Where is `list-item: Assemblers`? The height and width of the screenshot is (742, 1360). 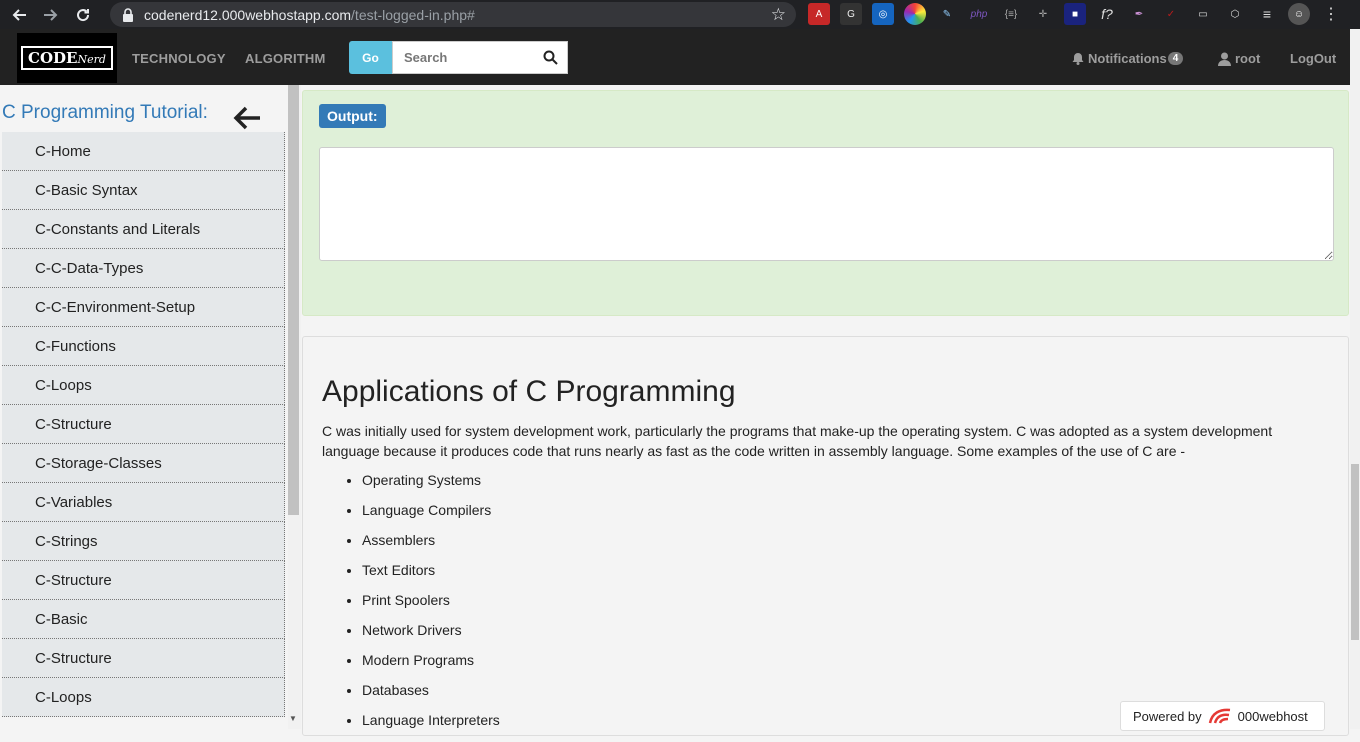
list-item: Assemblers is located at coordinates (431, 547).